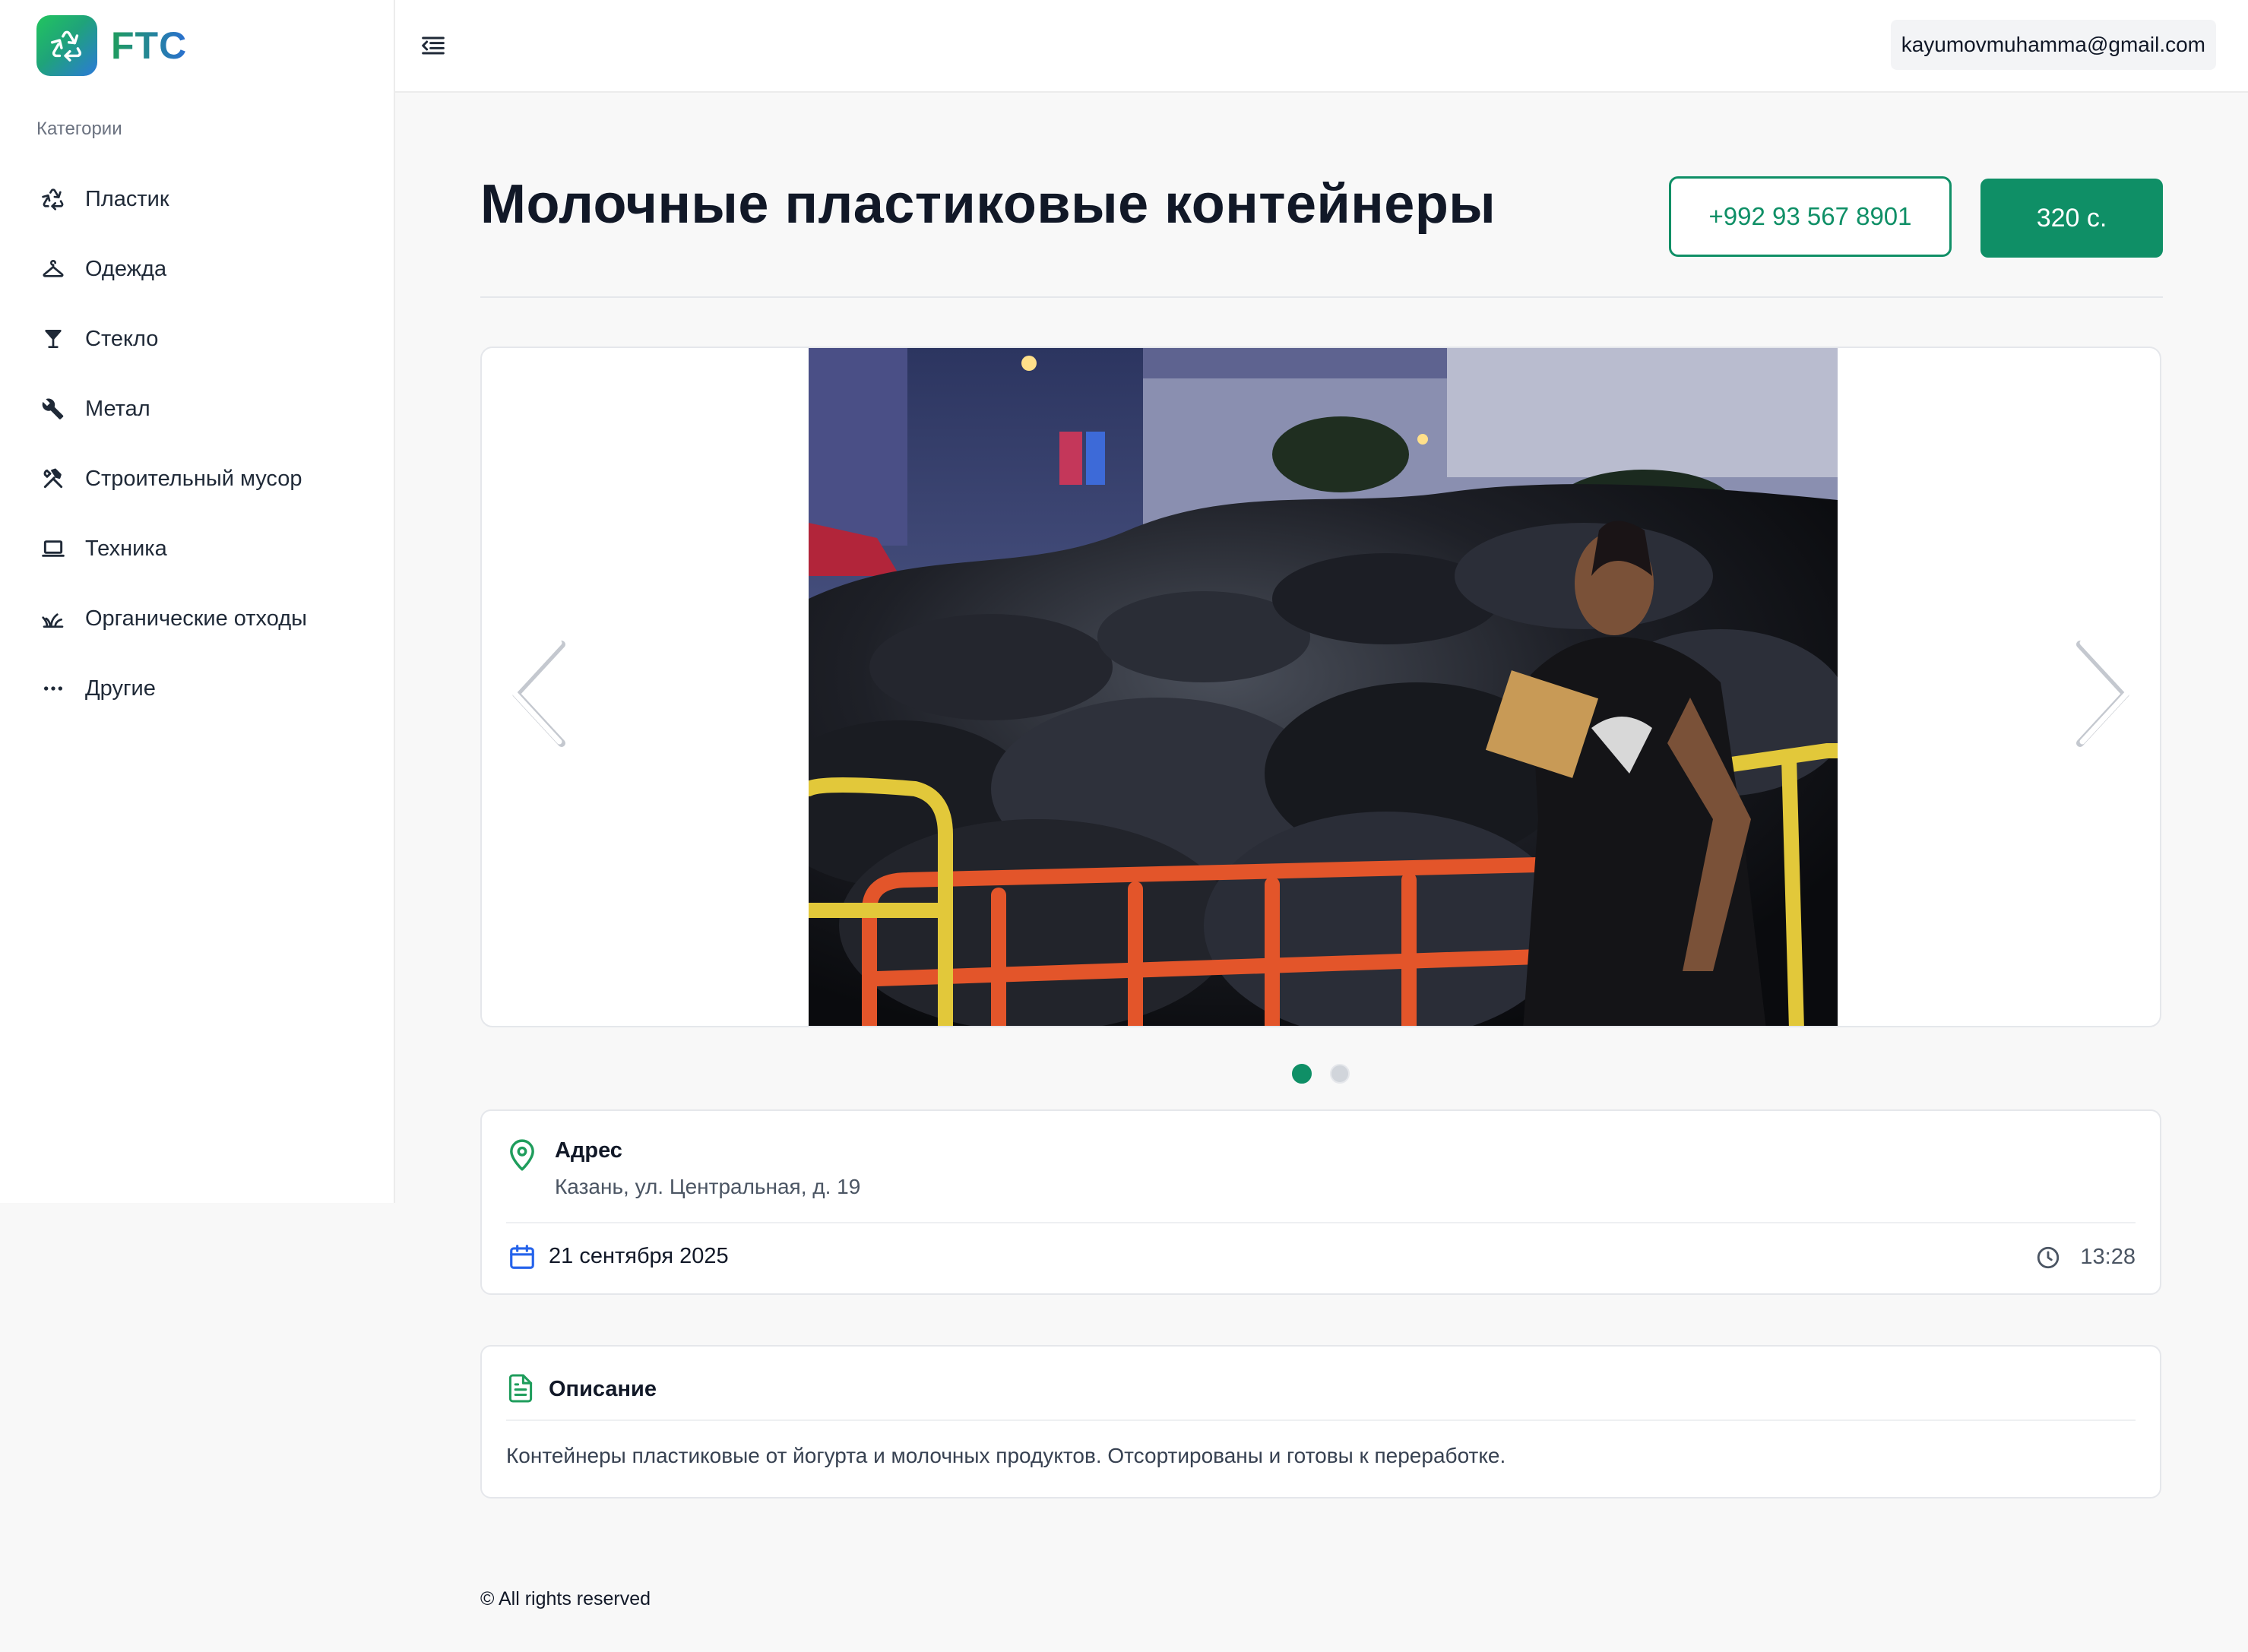 Image resolution: width=2248 pixels, height=1652 pixels. What do you see at coordinates (53, 688) in the screenshot?
I see `more-icon` at bounding box center [53, 688].